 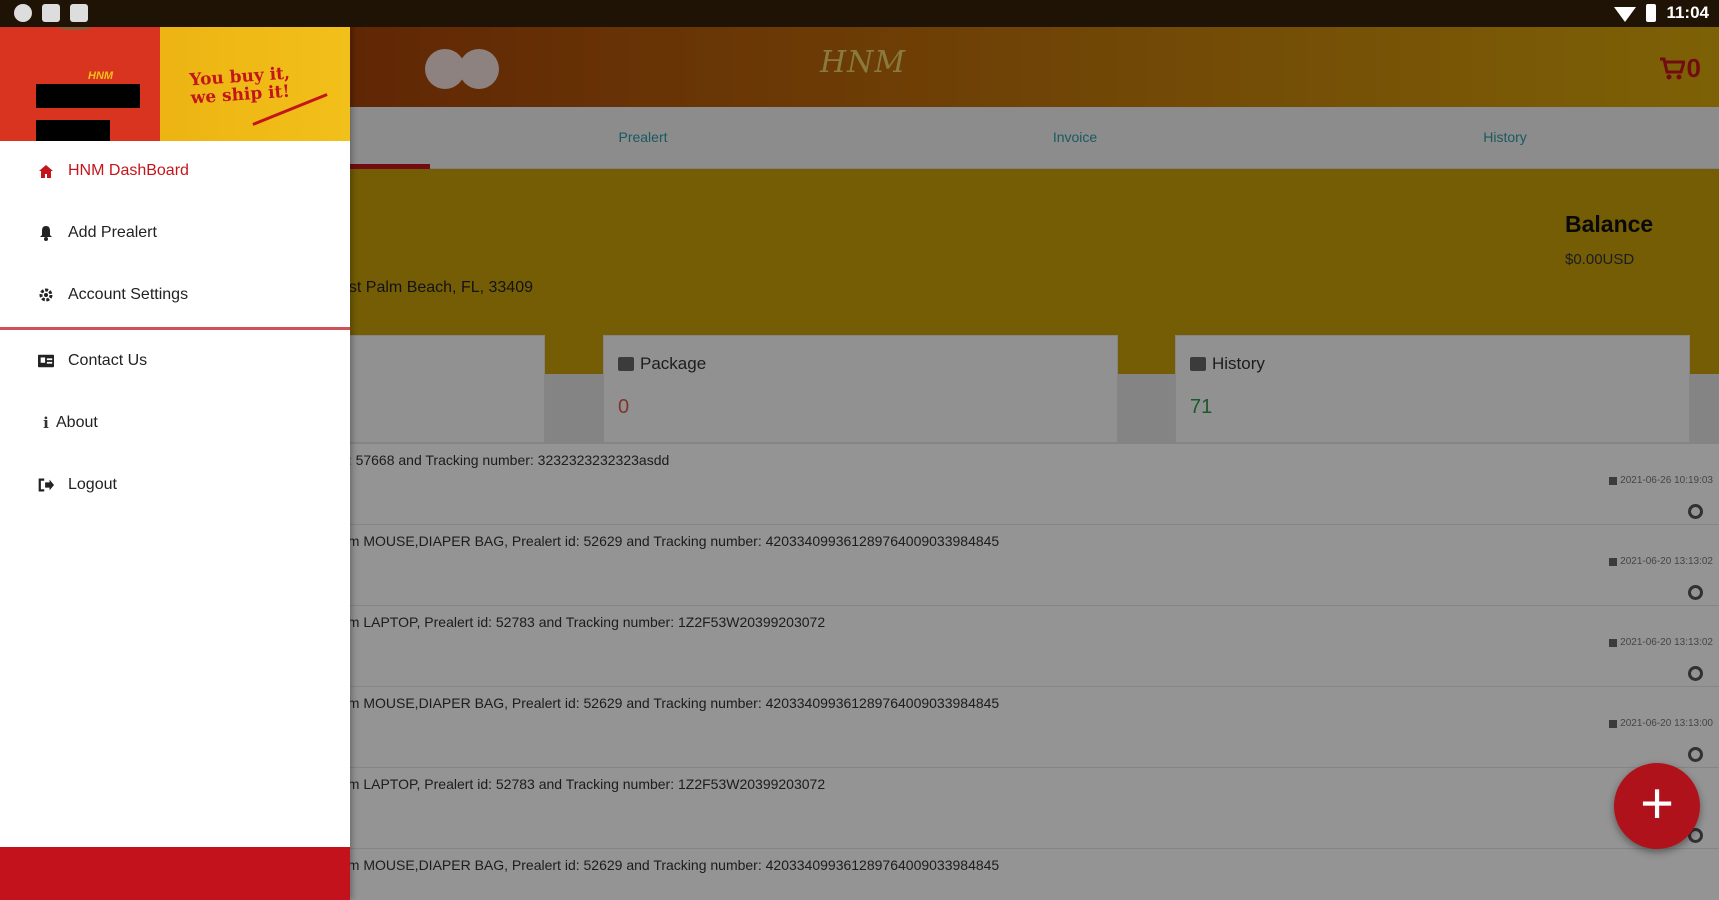 I want to click on menu-item-account-settings: Account Settings, so click(x=175, y=295).